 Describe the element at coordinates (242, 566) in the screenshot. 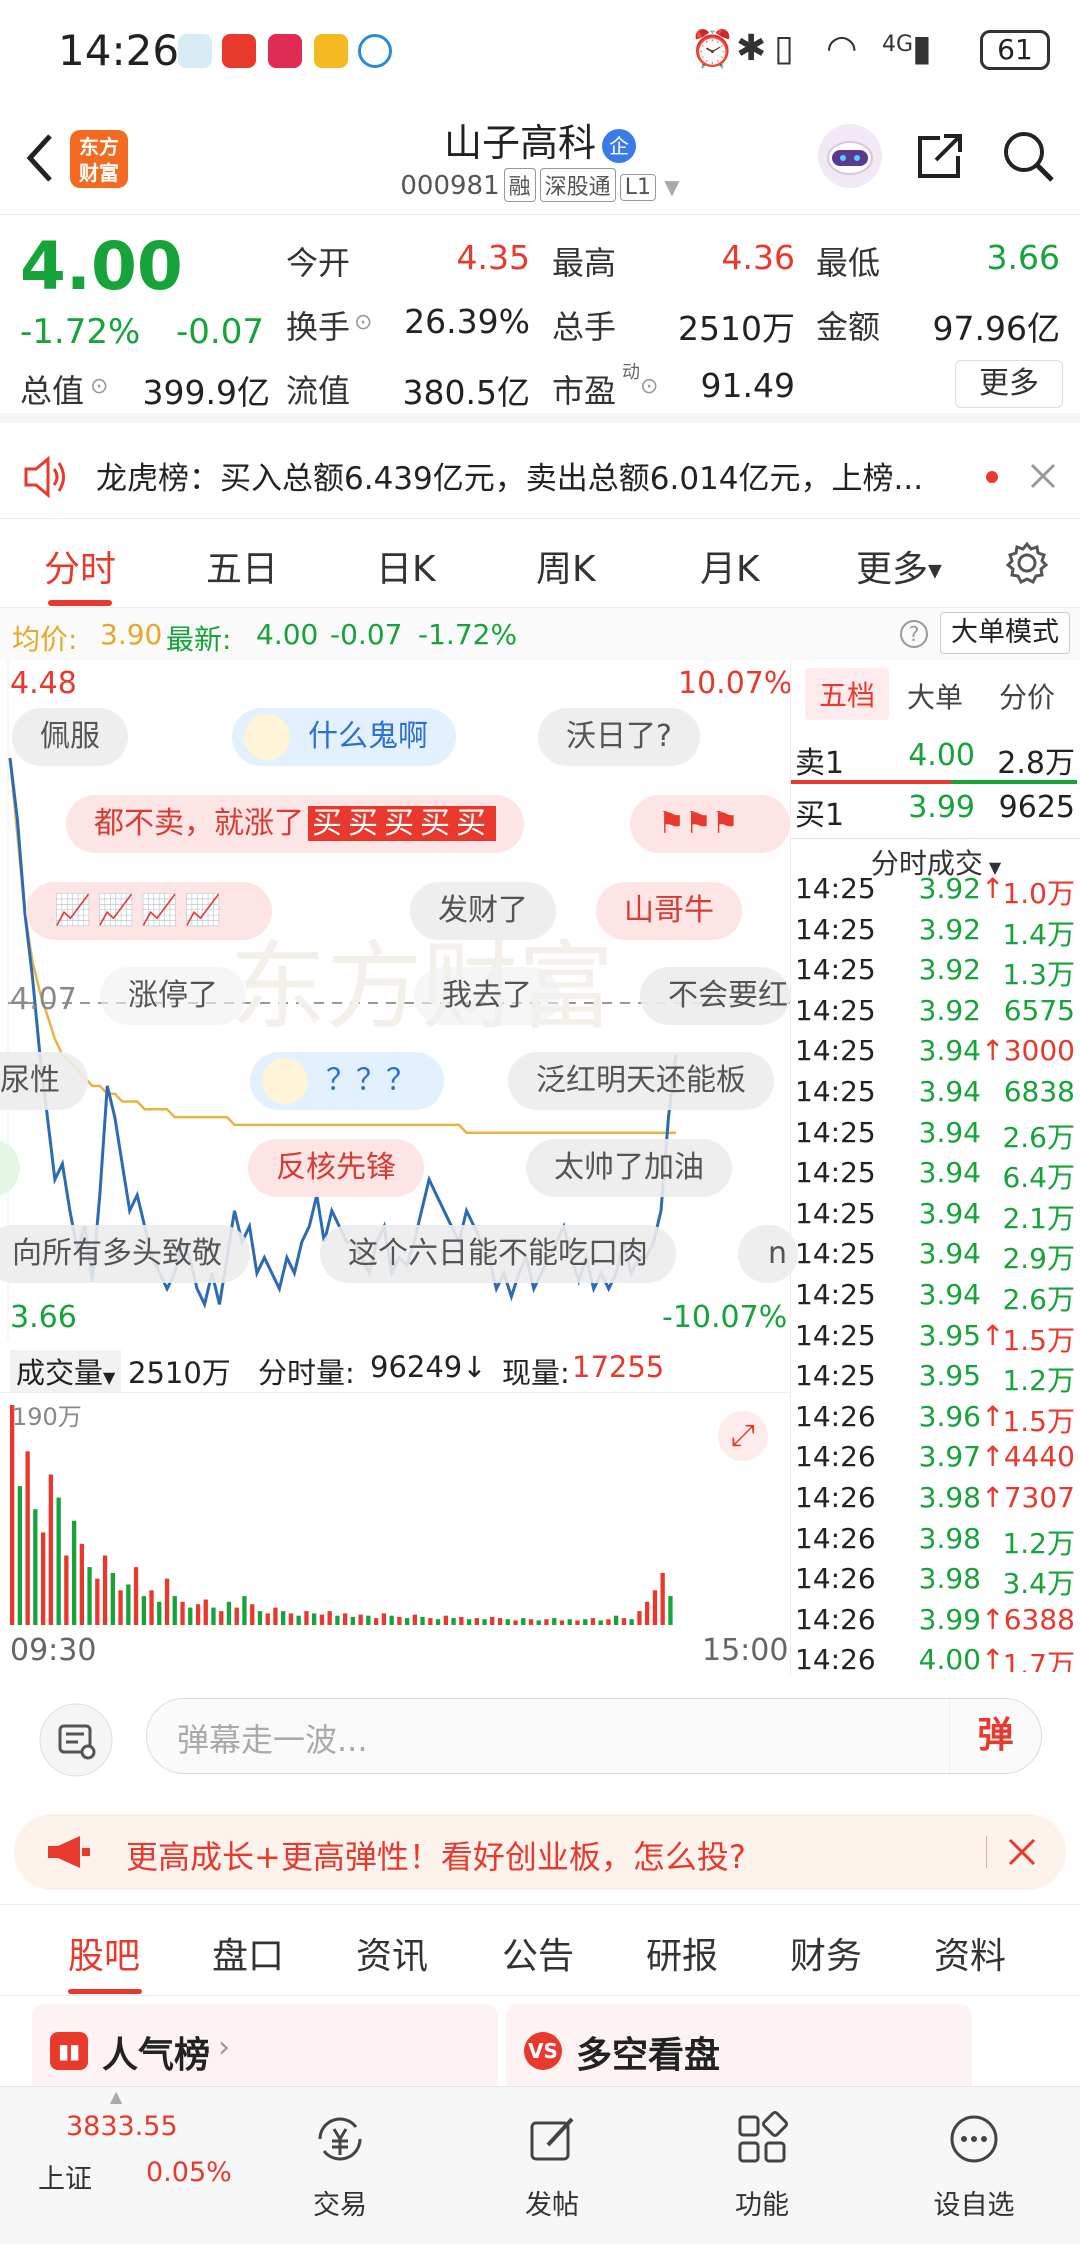

I see `tab-five-day: 五日` at that location.